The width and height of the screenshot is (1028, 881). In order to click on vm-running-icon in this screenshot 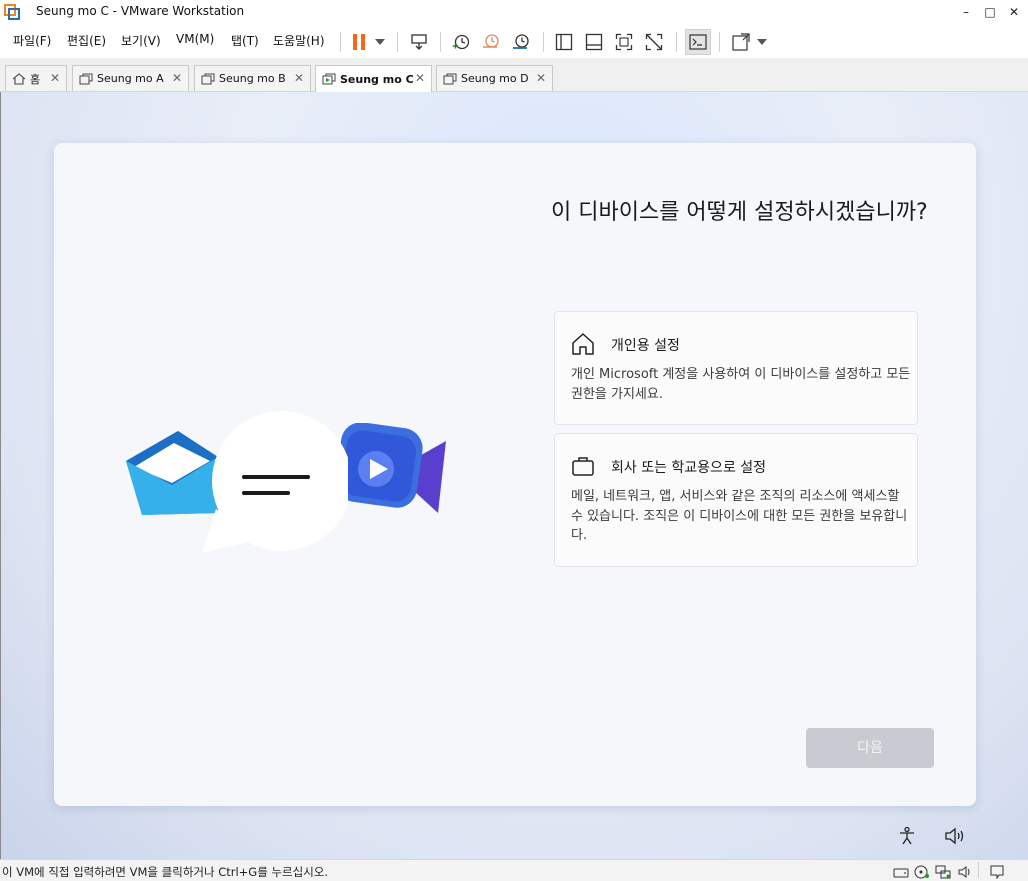, I will do `click(329, 79)`.